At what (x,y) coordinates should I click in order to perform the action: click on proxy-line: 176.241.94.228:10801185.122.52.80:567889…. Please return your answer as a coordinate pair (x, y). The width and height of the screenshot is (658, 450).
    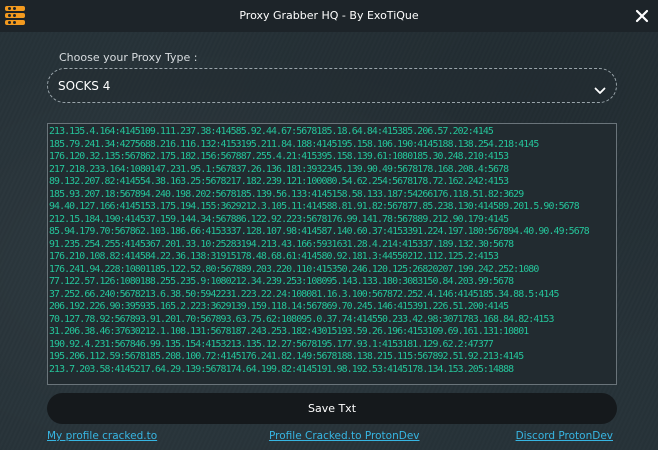
    Looking at the image, I should click on (294, 269).